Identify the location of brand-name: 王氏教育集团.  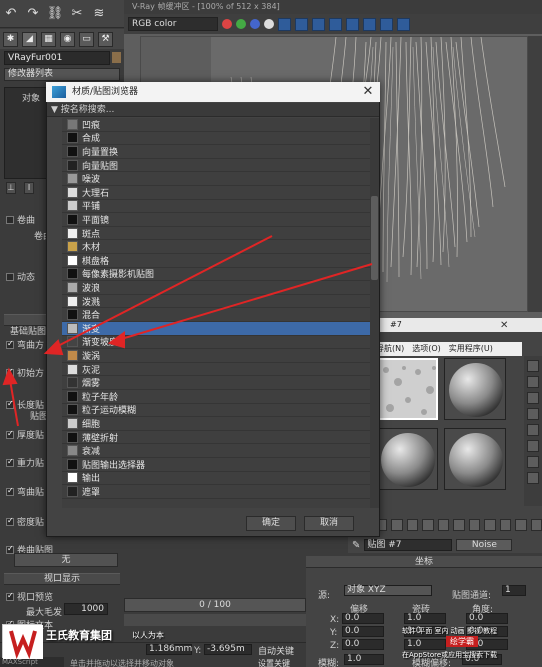
(79, 635).